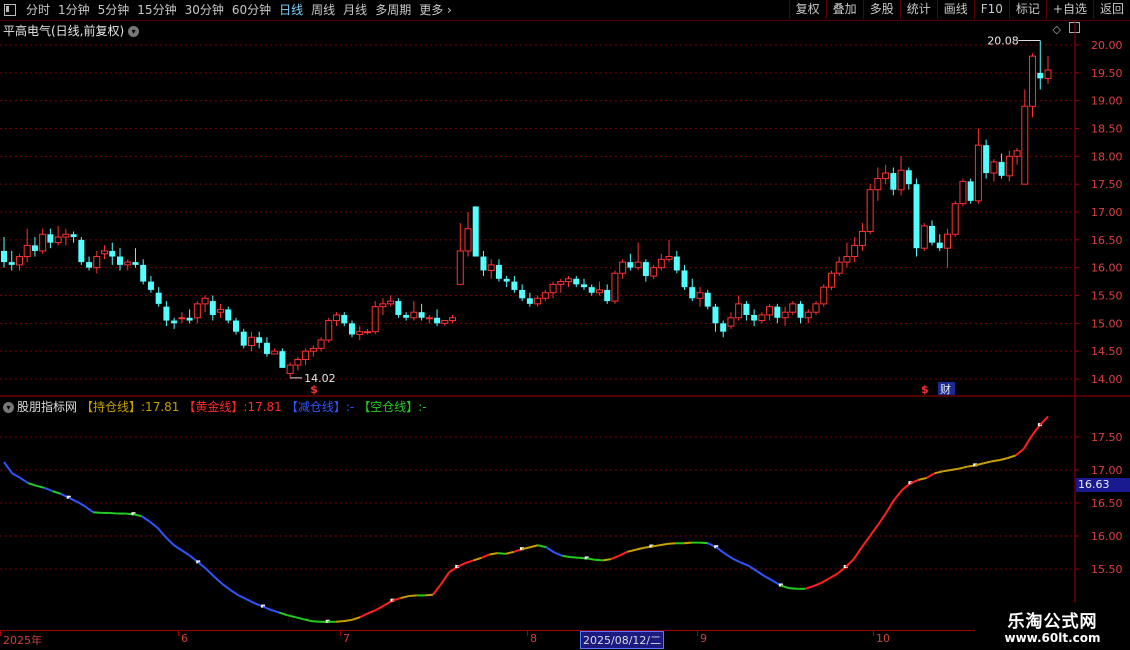  I want to click on toolbar-button-8: 返回, so click(1111, 9).